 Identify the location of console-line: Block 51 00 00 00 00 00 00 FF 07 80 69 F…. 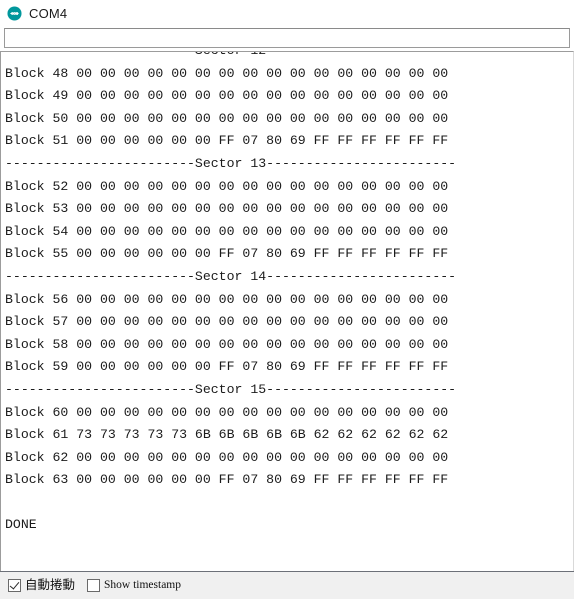
(227, 141).